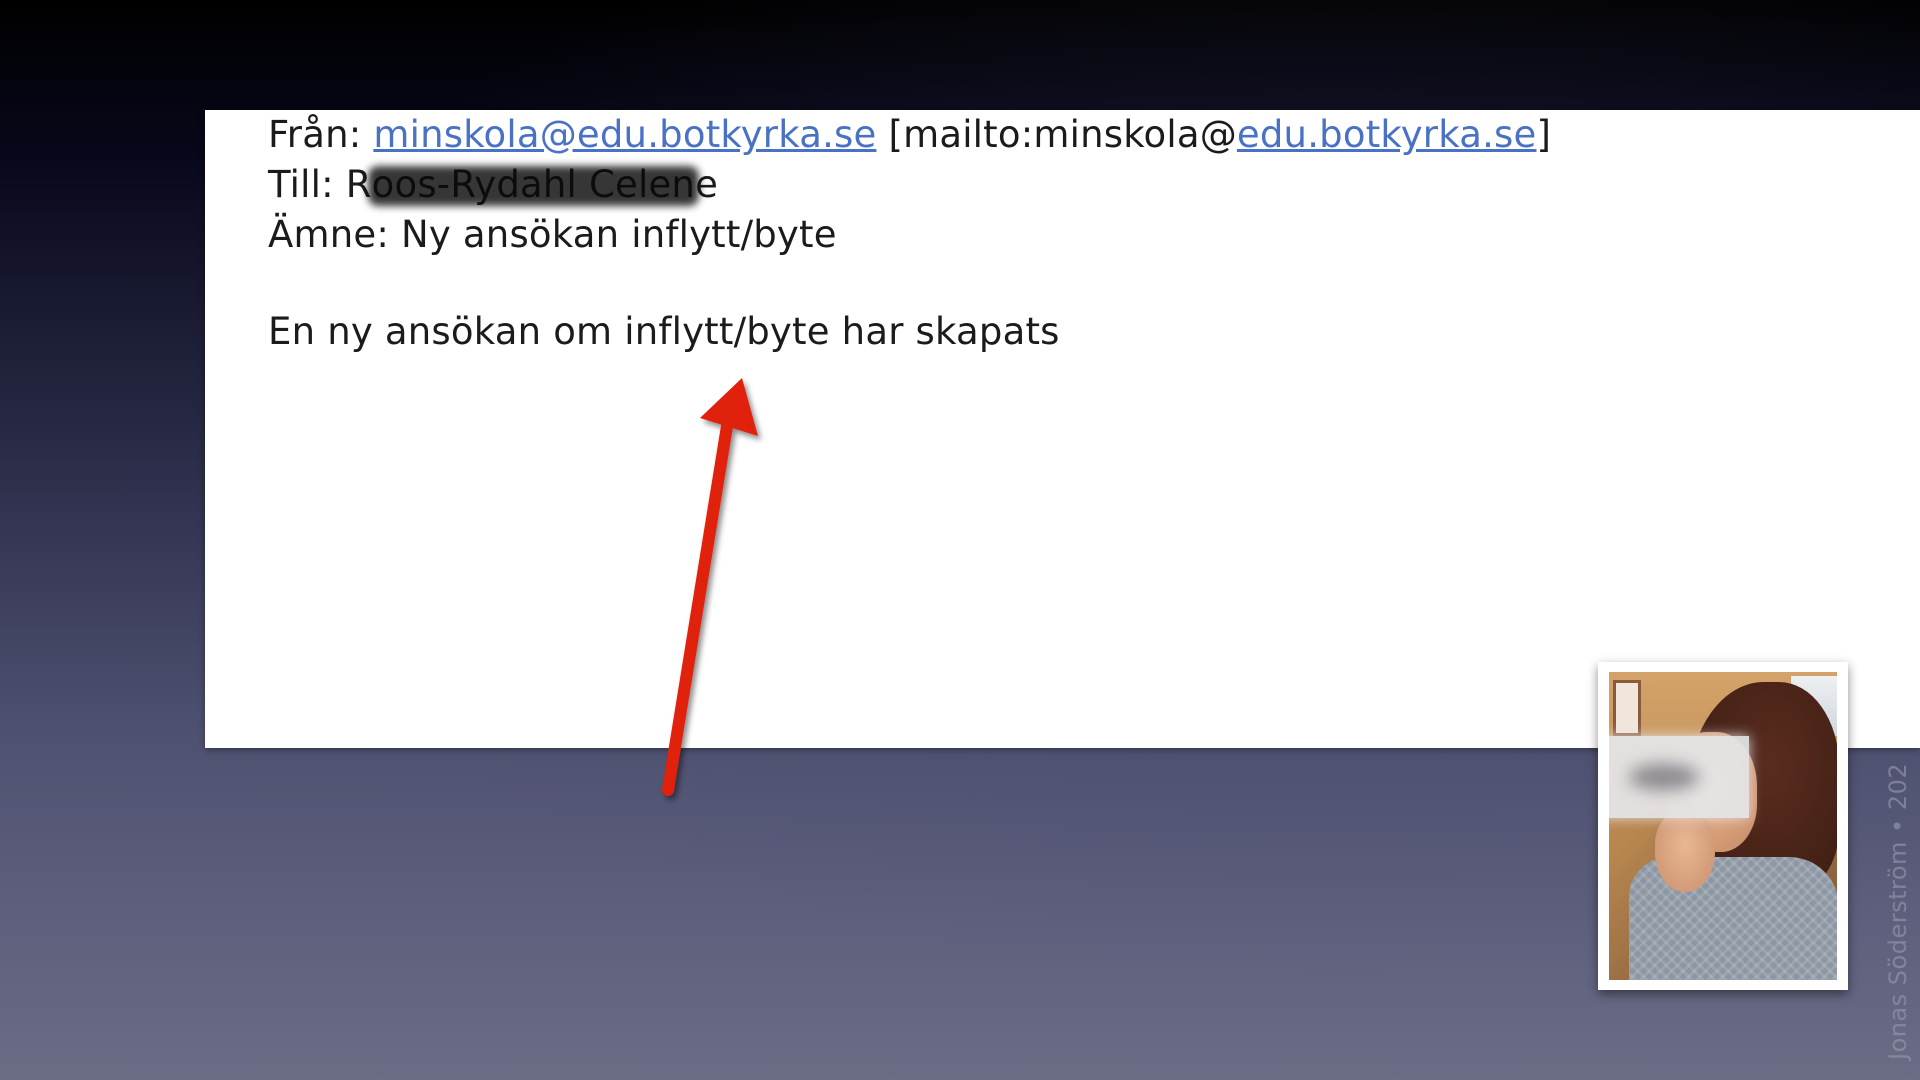  I want to click on photo-hand, so click(1685, 852).